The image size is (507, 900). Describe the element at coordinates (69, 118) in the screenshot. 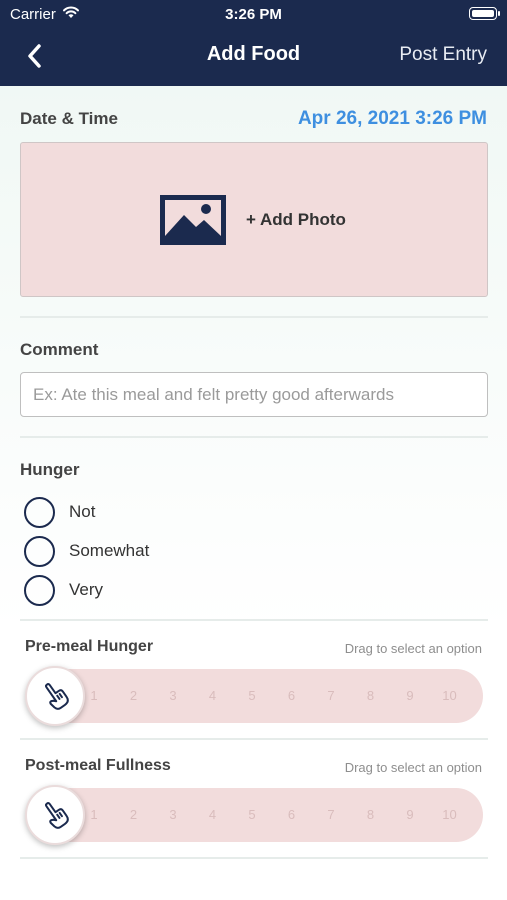

I see `date-time-label: Date & Time` at that location.